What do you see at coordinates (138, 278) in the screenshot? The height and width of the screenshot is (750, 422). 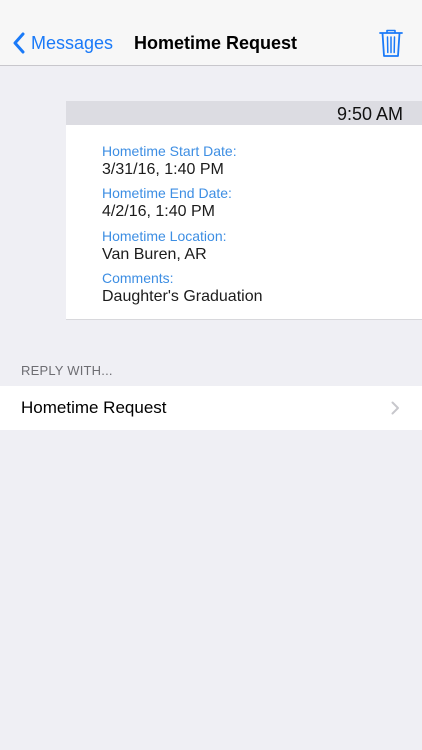 I see `field-label: Comments:` at bounding box center [138, 278].